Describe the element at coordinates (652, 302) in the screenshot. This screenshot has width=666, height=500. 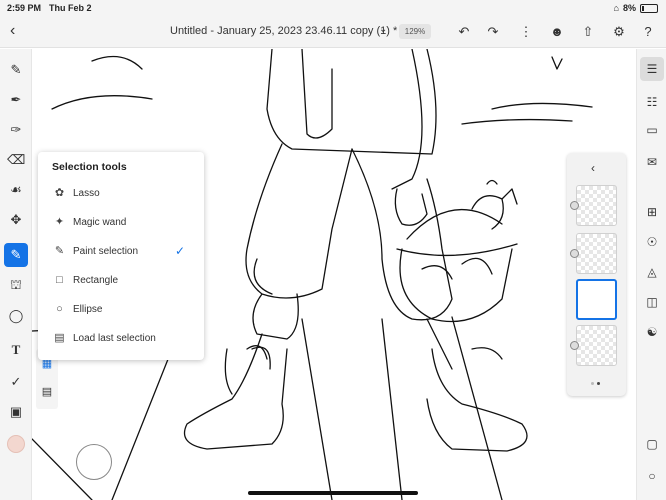
I see `layer-import-icon: ◫` at that location.